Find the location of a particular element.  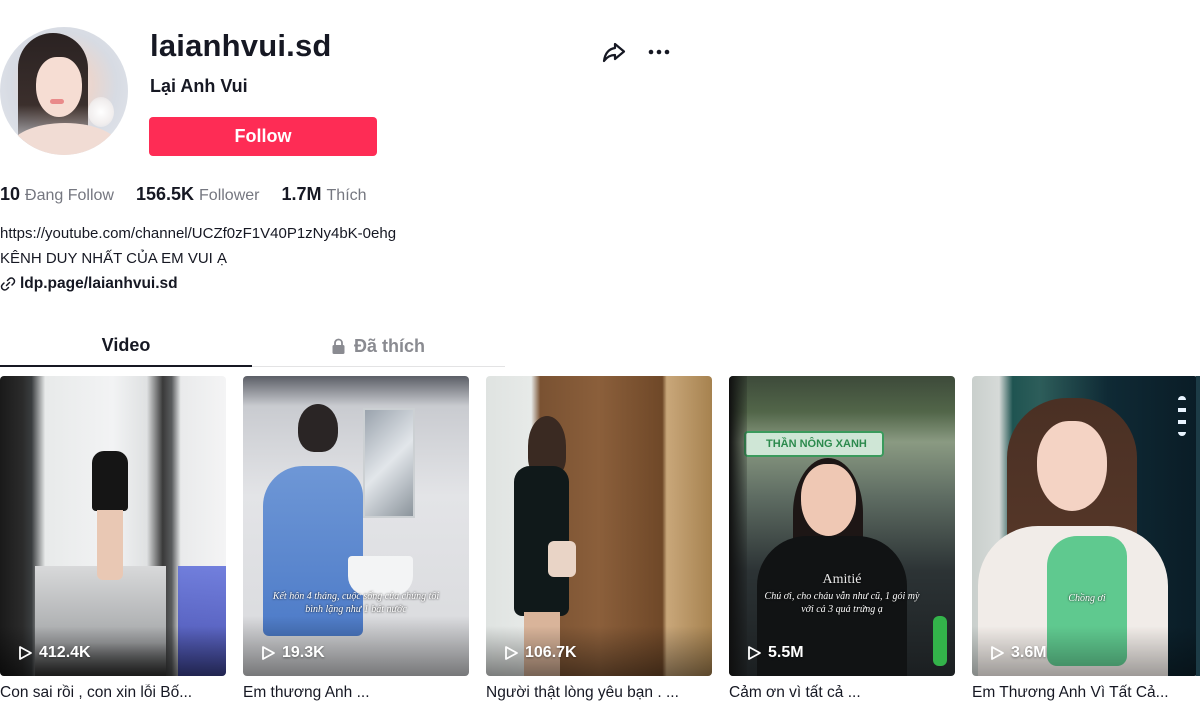

stat-likes: 1.7M Thích is located at coordinates (323, 194).